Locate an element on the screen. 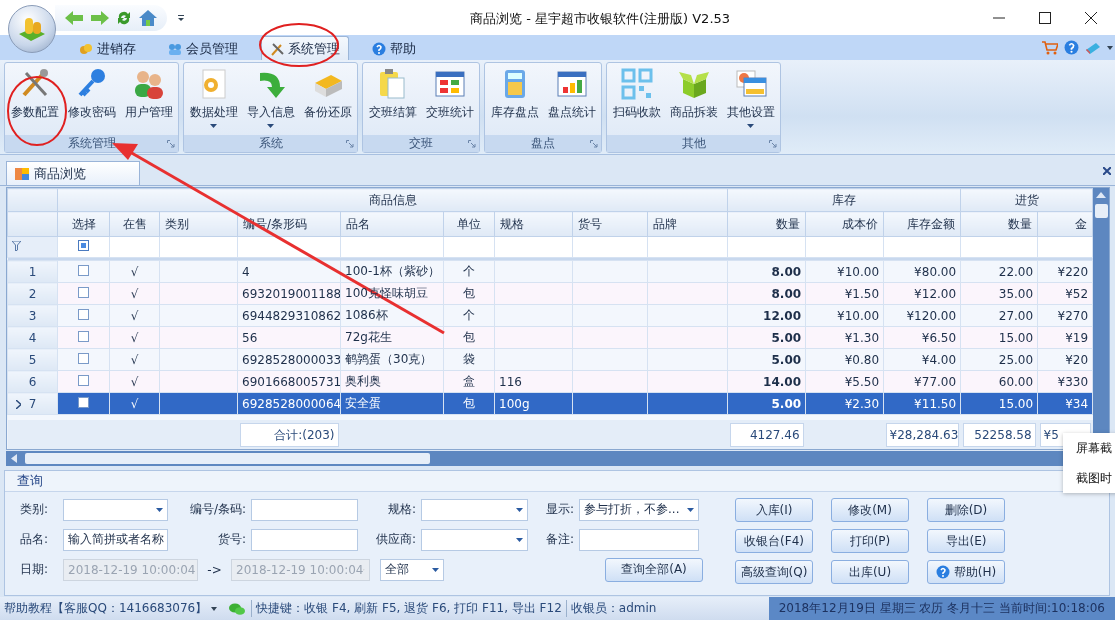 Image resolution: width=1115 pixels, height=620 pixels. table-row: 5 √ 6928528000033 鹌鹑蛋（30克） 袋 5.00 ¥0.80 ¥4.00 25.00 ¥20 is located at coordinates (550, 359).